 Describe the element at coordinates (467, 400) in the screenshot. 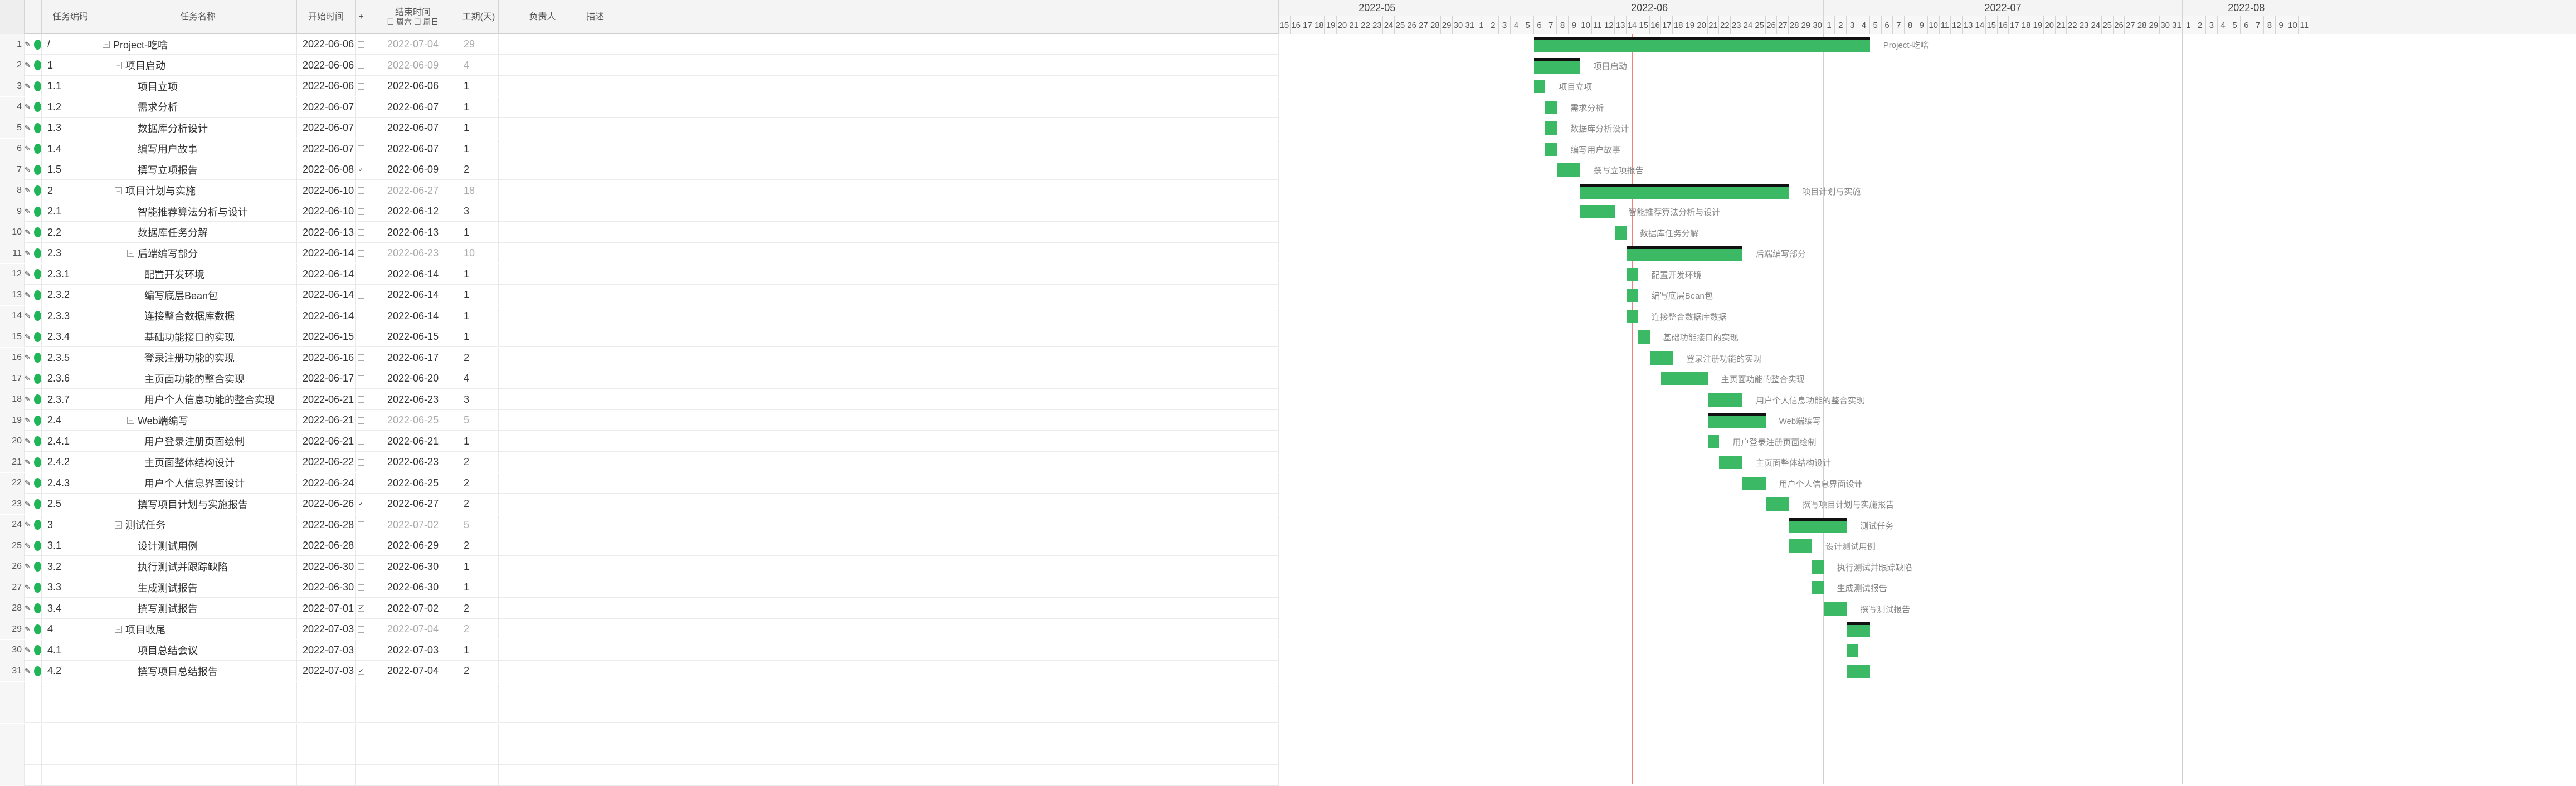

I see `duration: 3` at that location.